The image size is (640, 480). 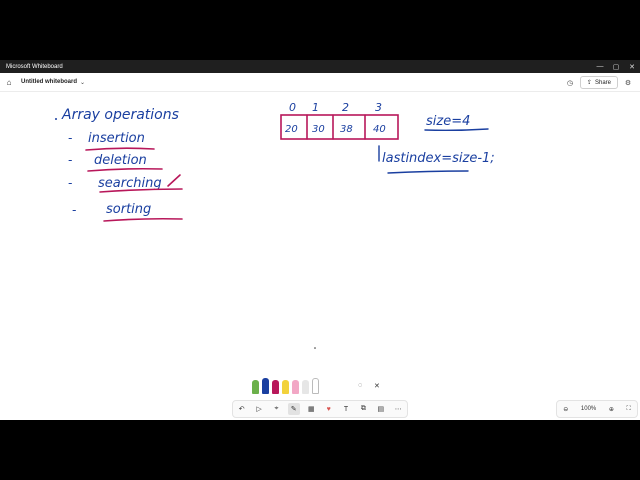 I want to click on underline-deletion, so click(x=125, y=169).